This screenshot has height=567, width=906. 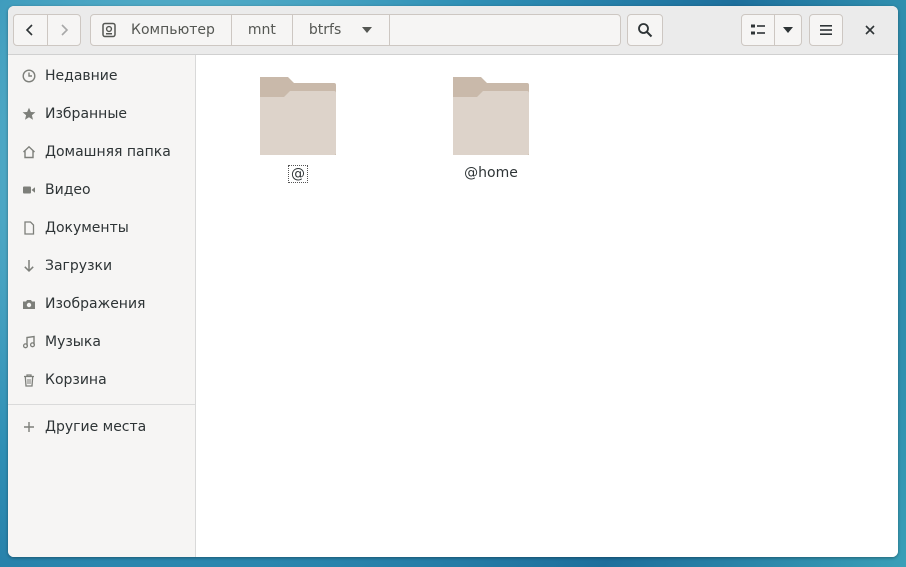 I want to click on sidebar-item-pictures: Изображения, so click(x=101, y=304).